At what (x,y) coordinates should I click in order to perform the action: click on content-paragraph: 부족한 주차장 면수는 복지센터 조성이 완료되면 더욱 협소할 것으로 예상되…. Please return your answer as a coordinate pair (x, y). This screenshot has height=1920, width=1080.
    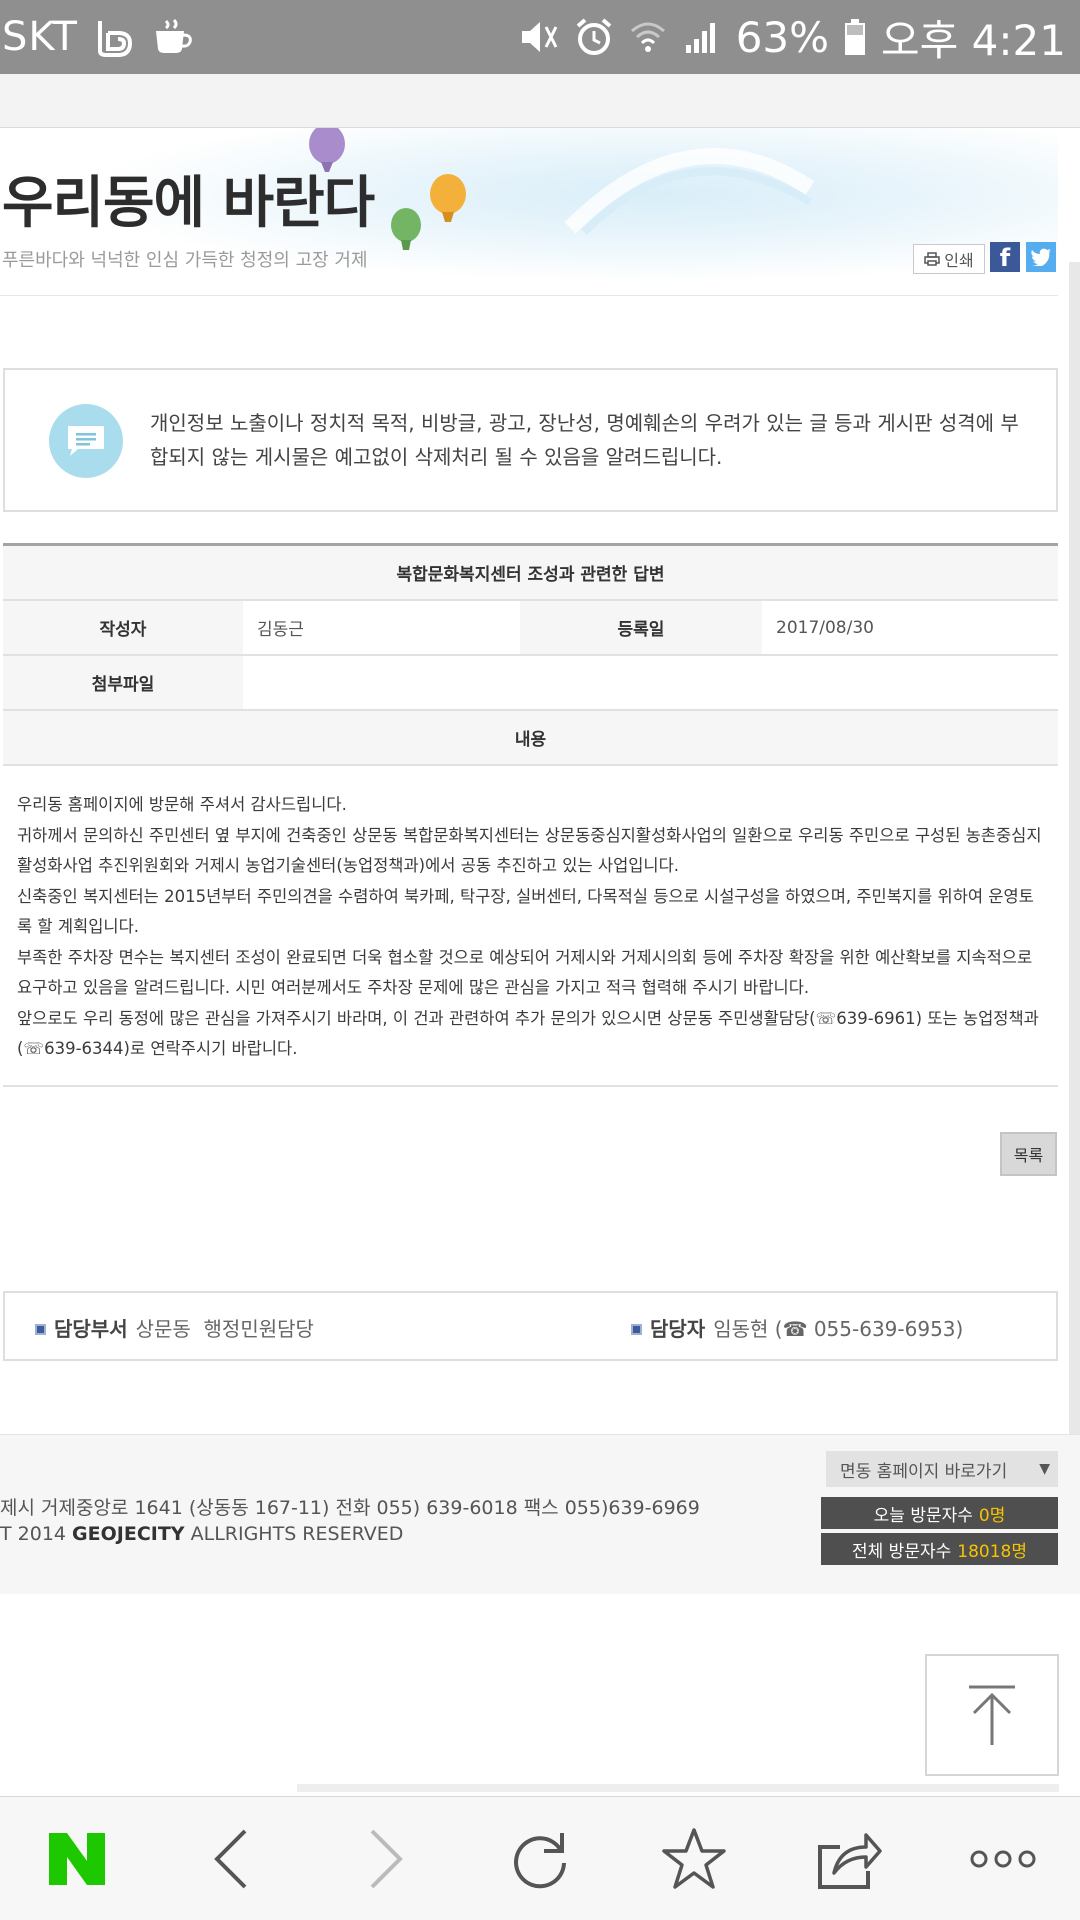
    Looking at the image, I should click on (525, 972).